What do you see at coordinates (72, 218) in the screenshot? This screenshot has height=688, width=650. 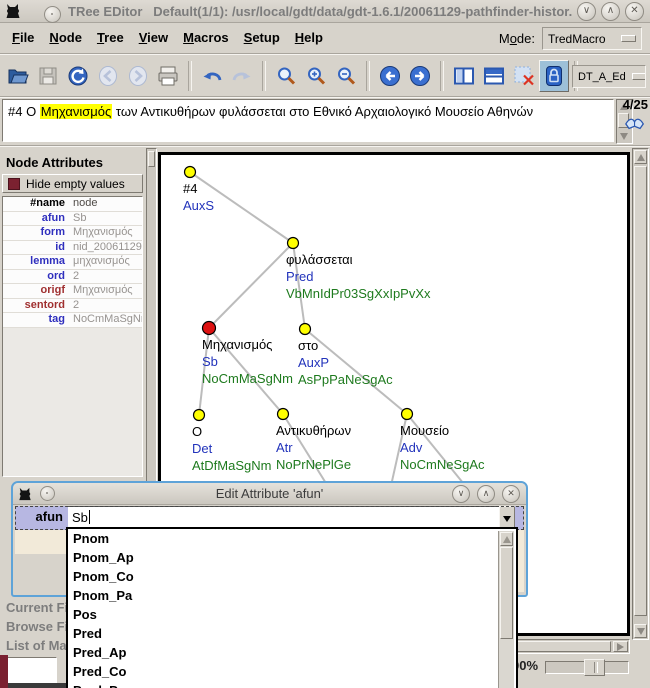 I see `attribute-row-afun: afun Sb` at bounding box center [72, 218].